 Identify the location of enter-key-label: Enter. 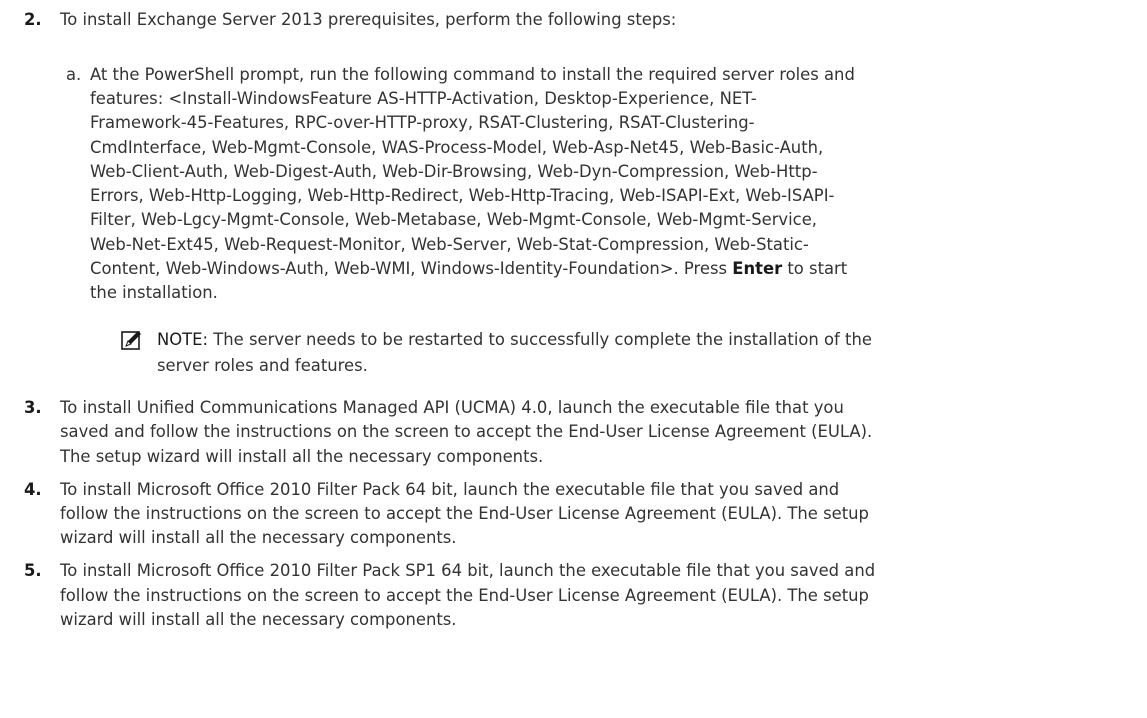
(757, 268).